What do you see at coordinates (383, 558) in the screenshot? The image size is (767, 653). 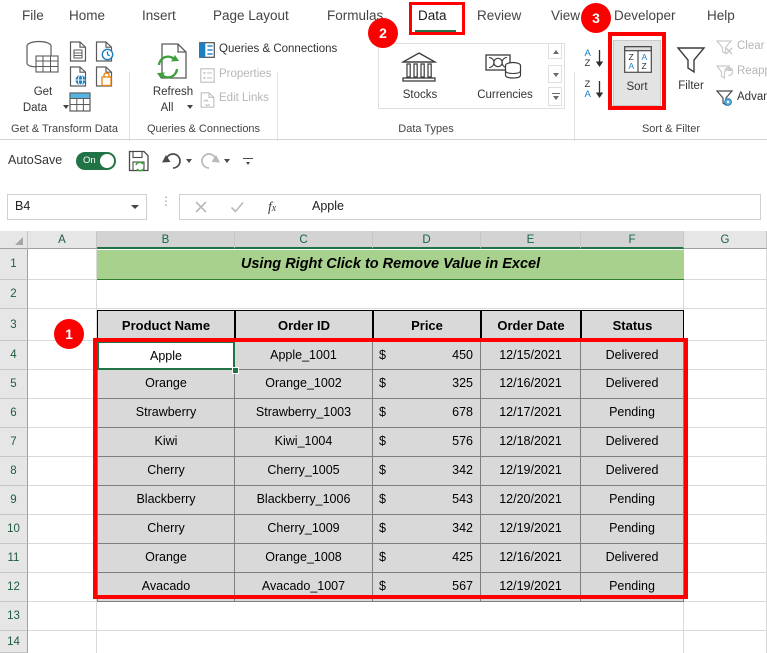 I see `cell-currency-row-11: $` at bounding box center [383, 558].